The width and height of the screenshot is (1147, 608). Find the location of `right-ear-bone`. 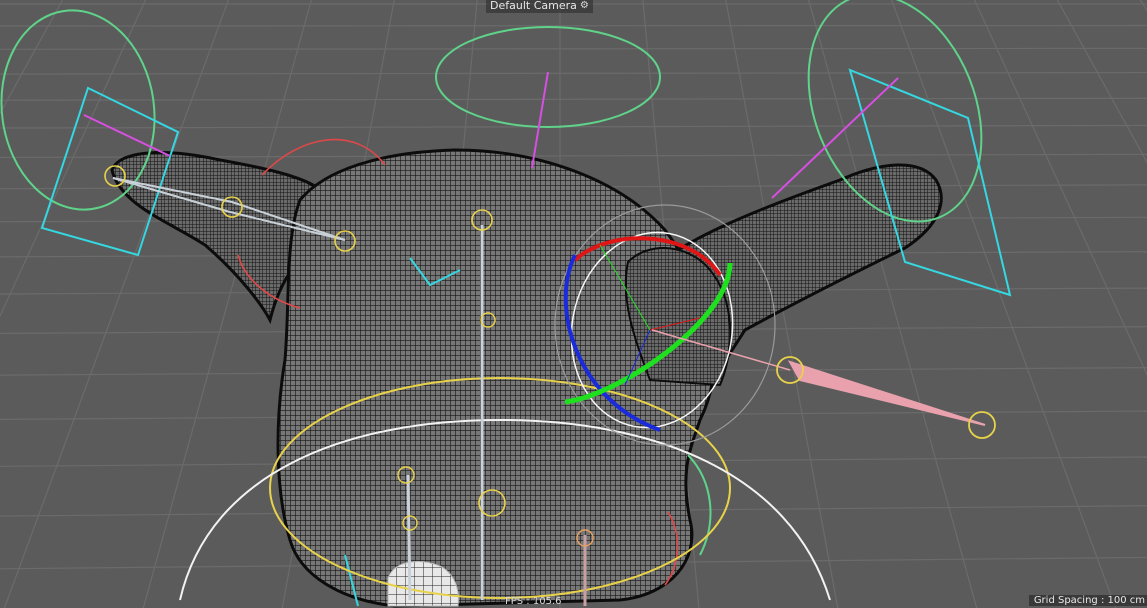

right-ear-bone is located at coordinates (886, 393).